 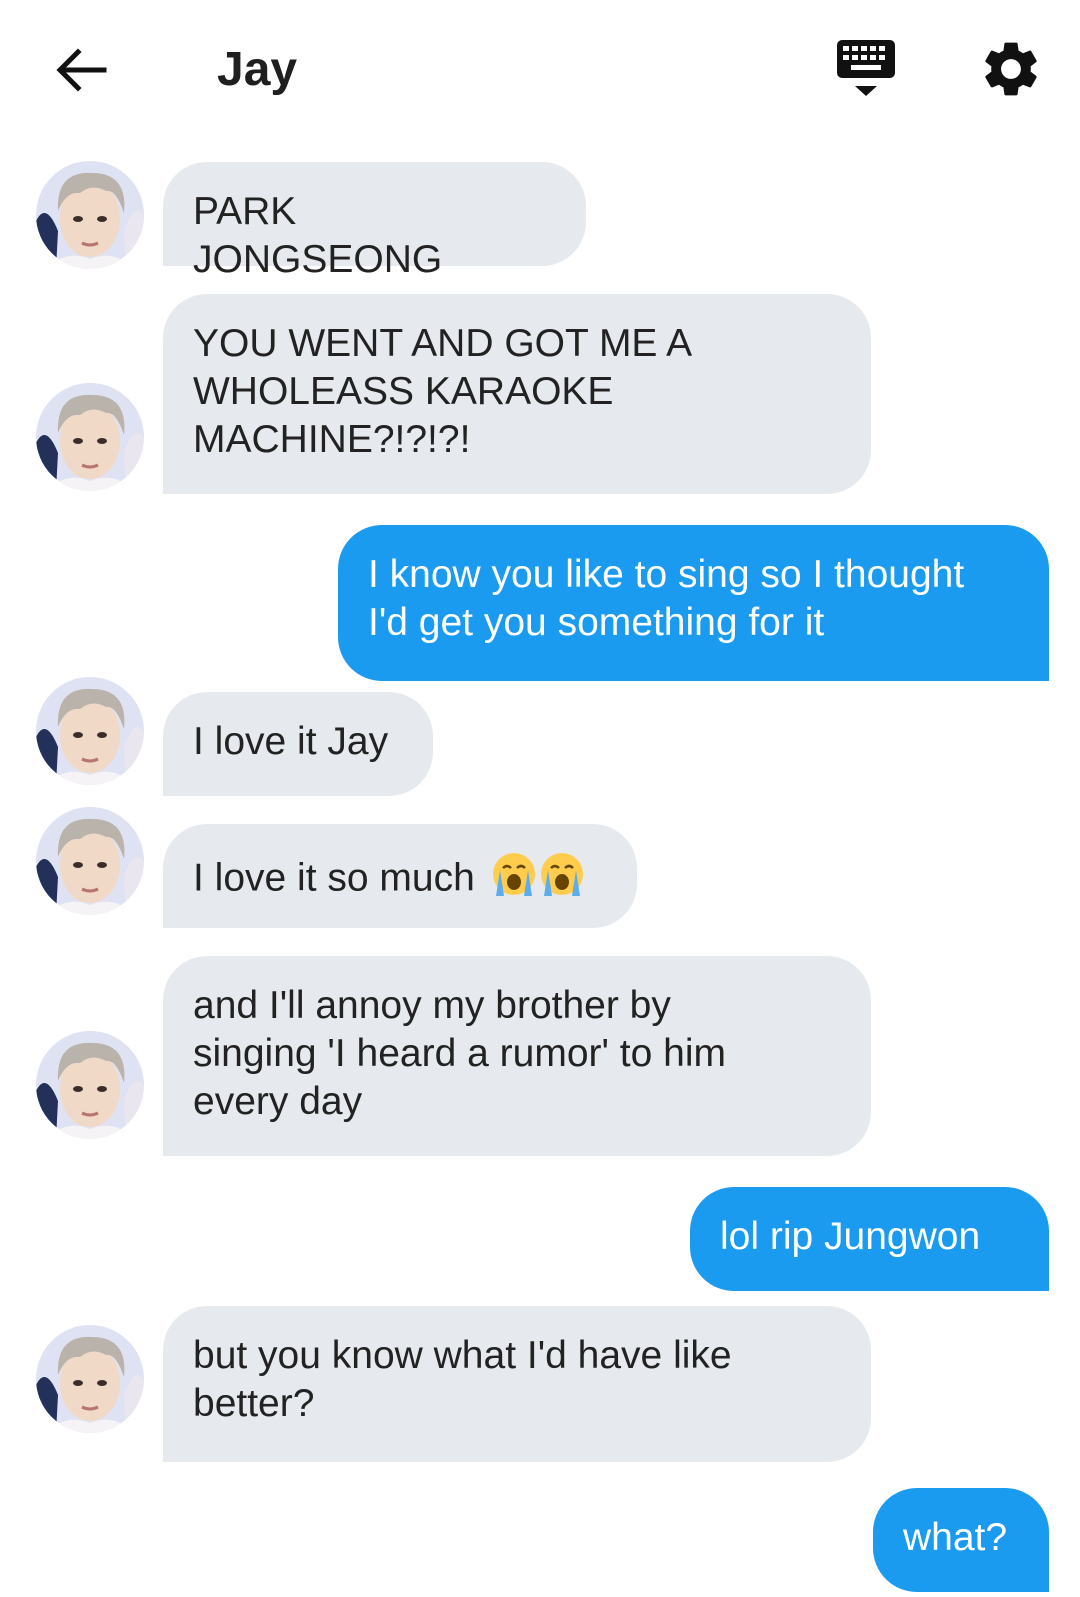 What do you see at coordinates (538, 880) in the screenshot?
I see `loudly-crying-face-icon` at bounding box center [538, 880].